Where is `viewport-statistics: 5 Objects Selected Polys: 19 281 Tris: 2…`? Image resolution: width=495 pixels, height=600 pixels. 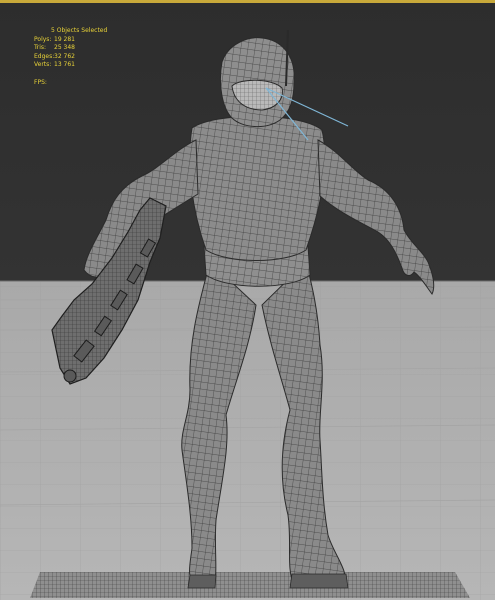
viewport-statistics: 5 Objects Selected Polys: 19 281 Tris: 2… is located at coordinates (89, 57).